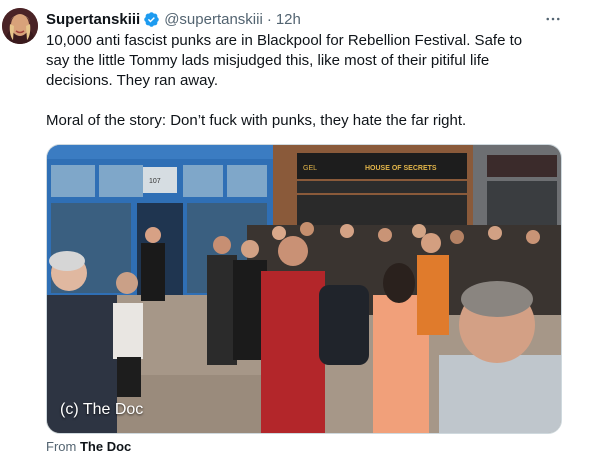 This screenshot has height=459, width=599. I want to click on author-handle: @supertanskiii, so click(213, 19).